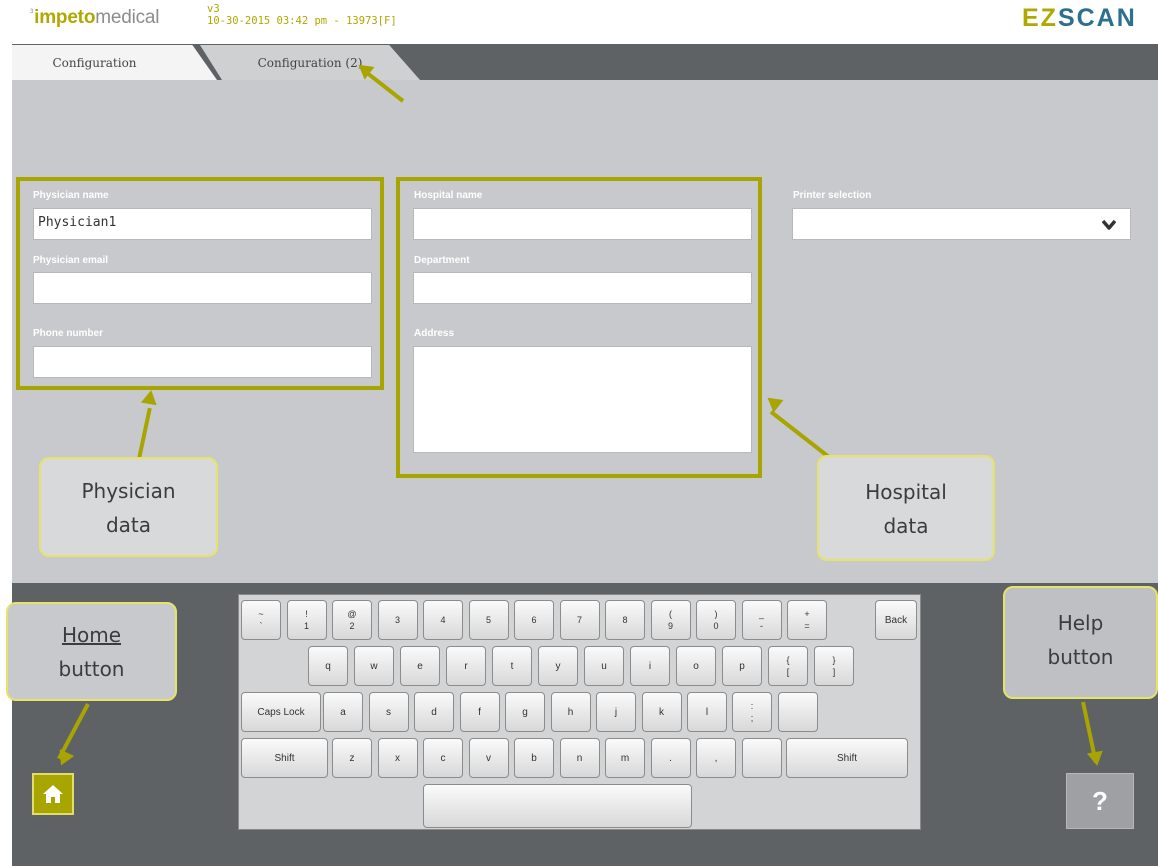  I want to click on key-row4-7: ., so click(670, 758).